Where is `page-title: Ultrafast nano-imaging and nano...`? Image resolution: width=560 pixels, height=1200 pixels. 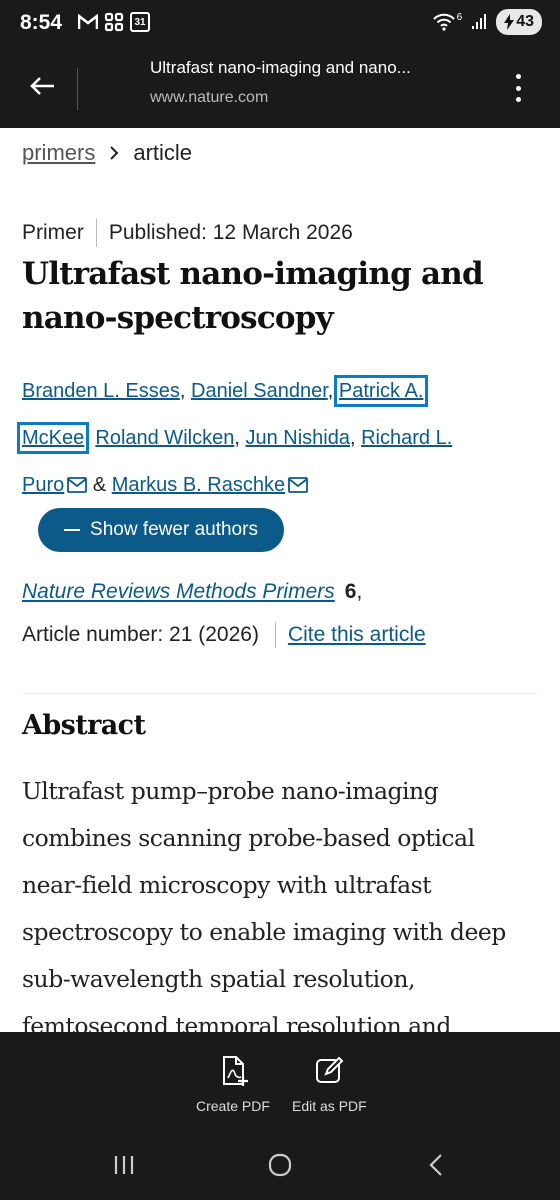 page-title: Ultrafast nano-imaging and nano... is located at coordinates (280, 67).